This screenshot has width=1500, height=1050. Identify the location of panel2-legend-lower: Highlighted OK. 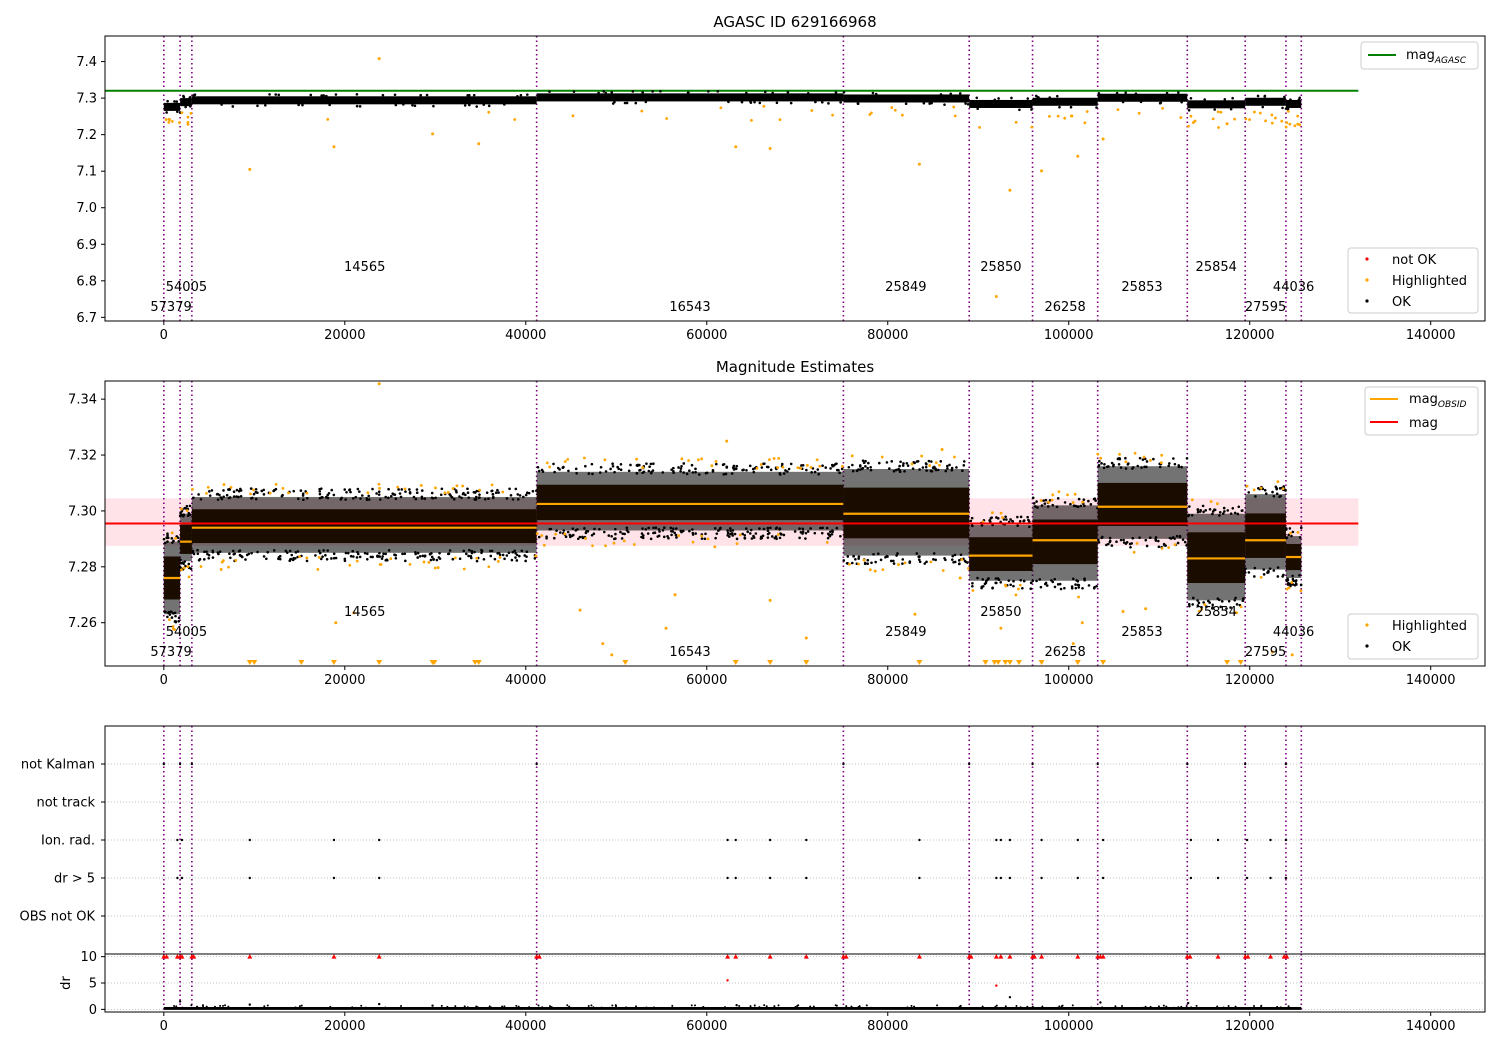
(1413, 636).